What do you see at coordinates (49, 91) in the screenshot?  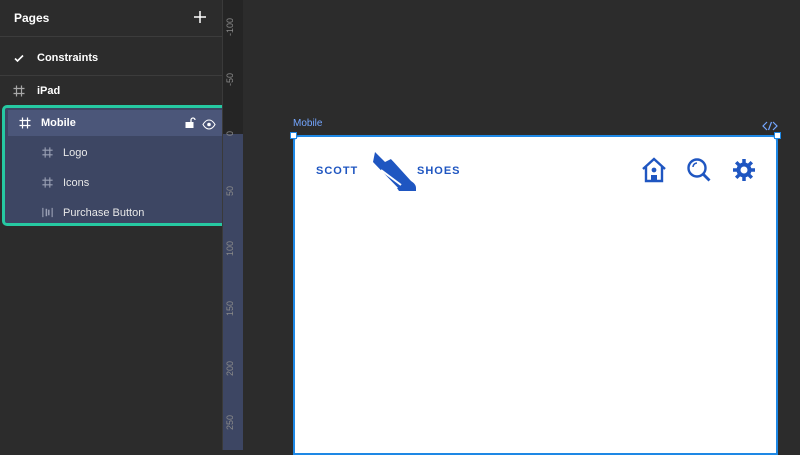 I see `page-item-label: iPad` at bounding box center [49, 91].